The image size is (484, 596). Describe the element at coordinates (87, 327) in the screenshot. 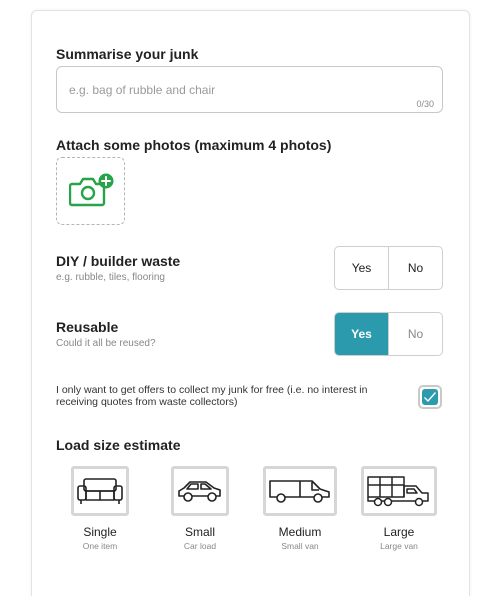

I see `reusable-label: Reusable` at that location.